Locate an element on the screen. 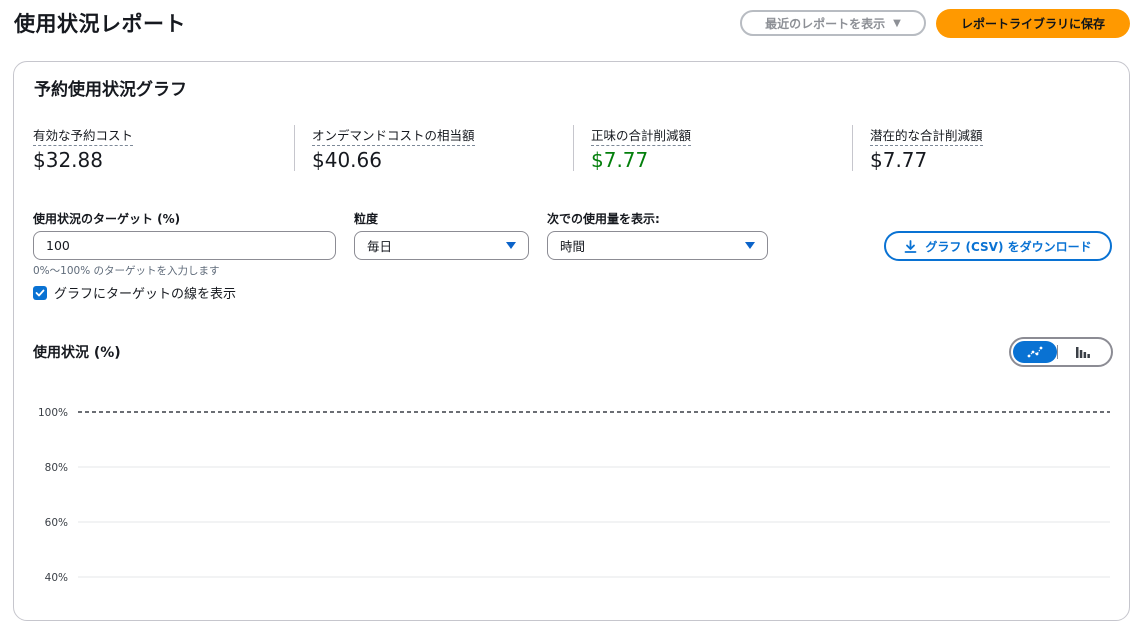 This screenshot has height=622, width=1133. usage-section-title: 使用状況 (%) is located at coordinates (77, 353).